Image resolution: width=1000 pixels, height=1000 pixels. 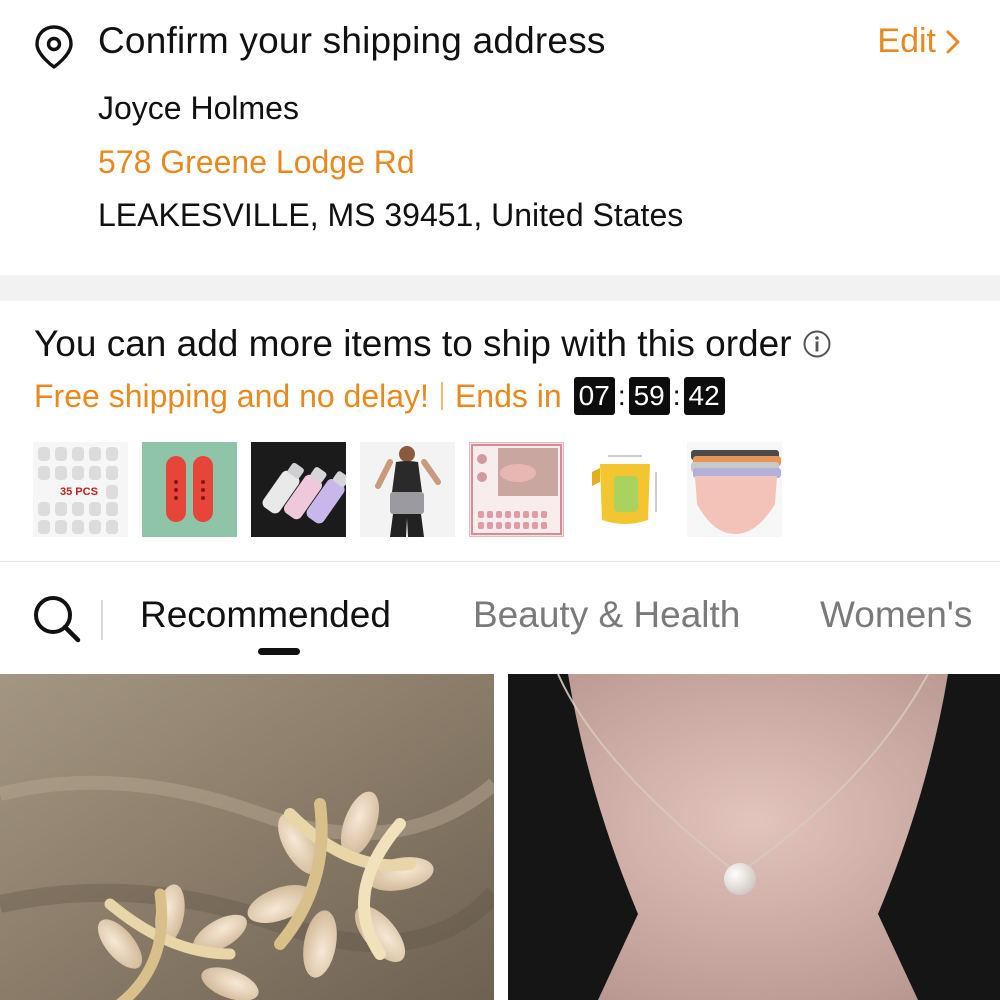 What do you see at coordinates (508, 395) in the screenshot?
I see `ends-in-label: Ends in` at bounding box center [508, 395].